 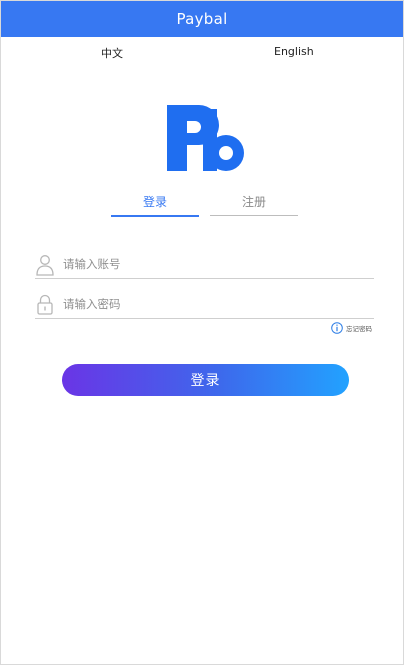 What do you see at coordinates (213, 264) in the screenshot?
I see `account-input` at bounding box center [213, 264].